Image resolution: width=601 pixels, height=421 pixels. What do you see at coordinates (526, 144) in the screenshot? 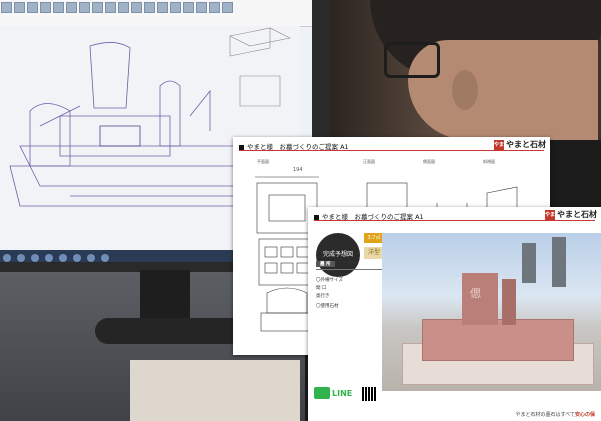
I see `logo-text: やまと石材` at bounding box center [526, 144].